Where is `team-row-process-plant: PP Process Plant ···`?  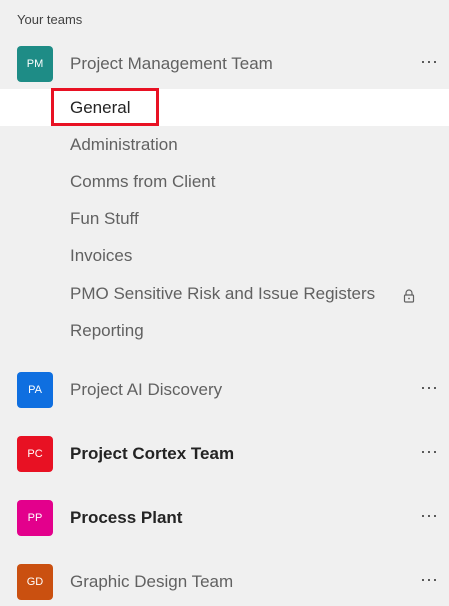
team-row-process-plant: PP Process Plant ··· is located at coordinates (224, 518).